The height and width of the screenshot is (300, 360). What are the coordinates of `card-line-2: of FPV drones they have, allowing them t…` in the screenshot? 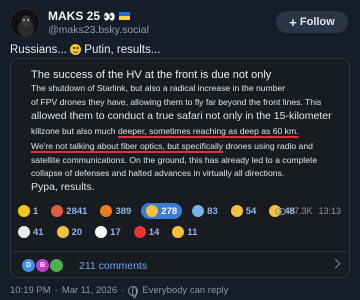 It's located at (176, 102).